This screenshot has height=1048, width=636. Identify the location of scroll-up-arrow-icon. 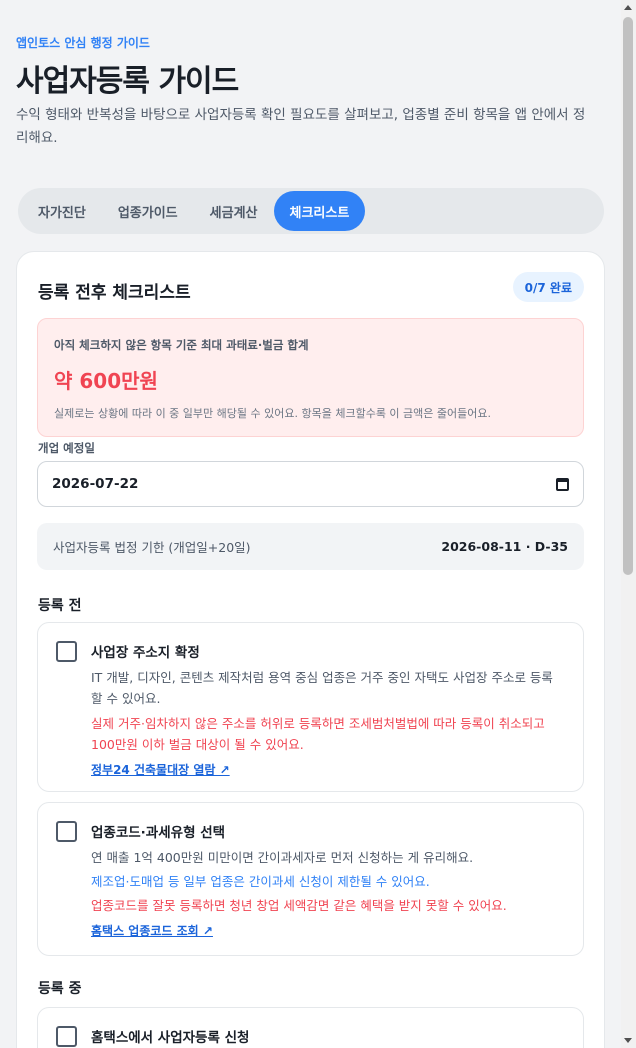
(628, 7).